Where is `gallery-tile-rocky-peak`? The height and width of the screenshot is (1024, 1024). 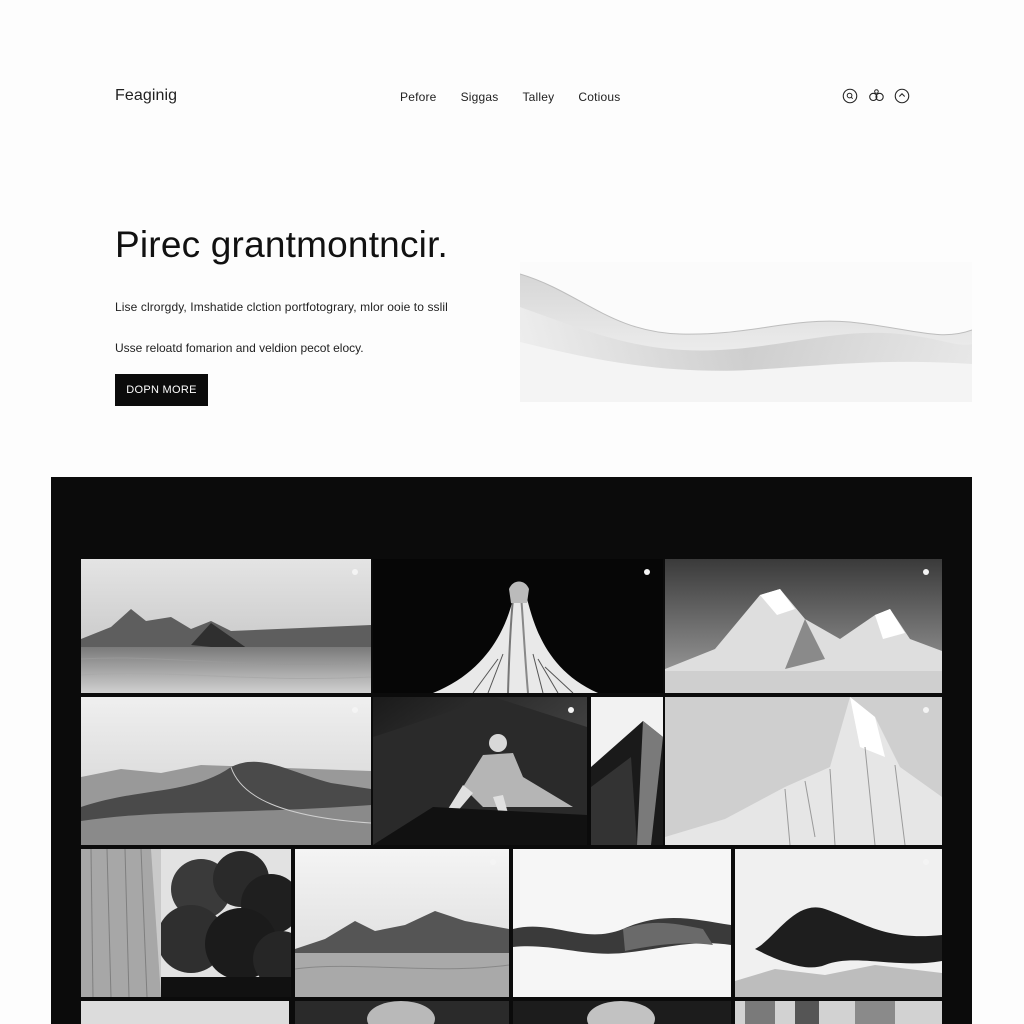 gallery-tile-rocky-peak is located at coordinates (803, 771).